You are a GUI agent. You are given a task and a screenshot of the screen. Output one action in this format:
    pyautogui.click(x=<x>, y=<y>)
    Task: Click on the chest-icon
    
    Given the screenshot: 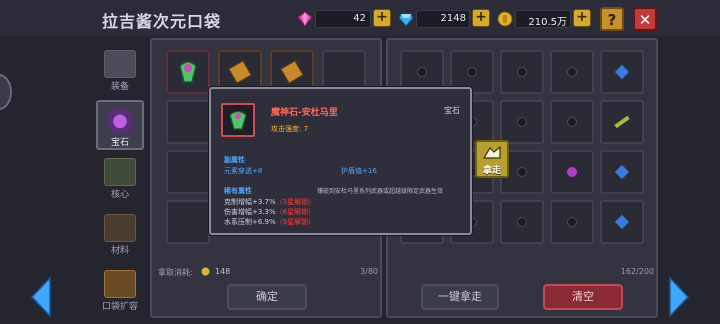 What is the action you would take?
    pyautogui.click(x=120, y=284)
    